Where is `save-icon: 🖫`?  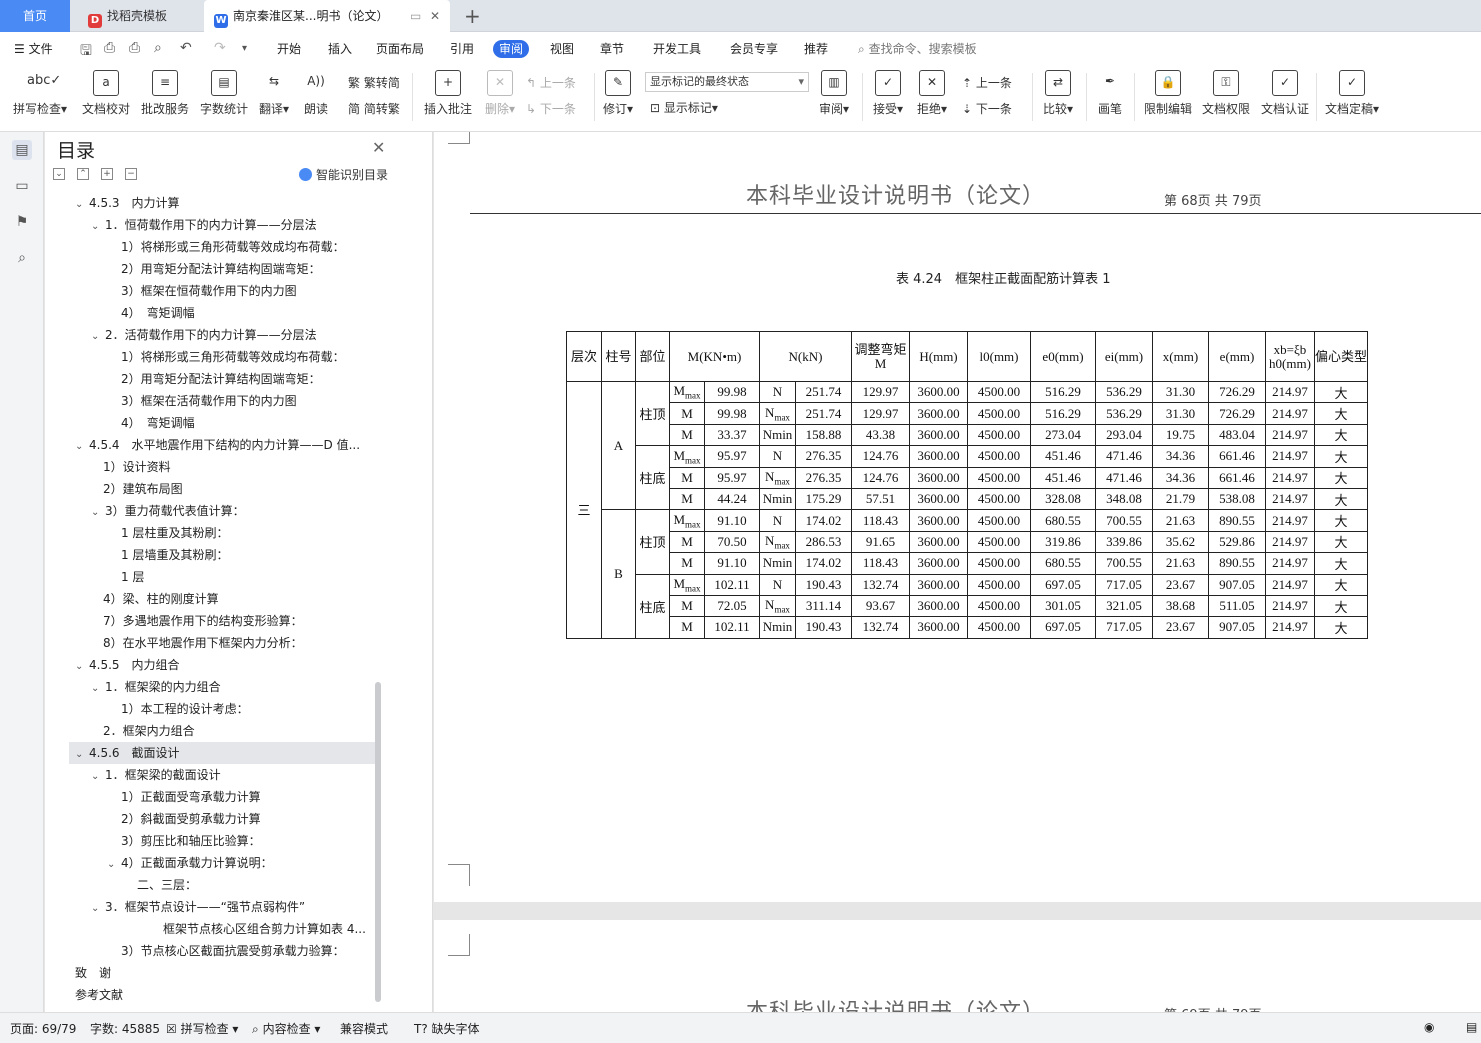
save-icon: 🖫 is located at coordinates (86, 52).